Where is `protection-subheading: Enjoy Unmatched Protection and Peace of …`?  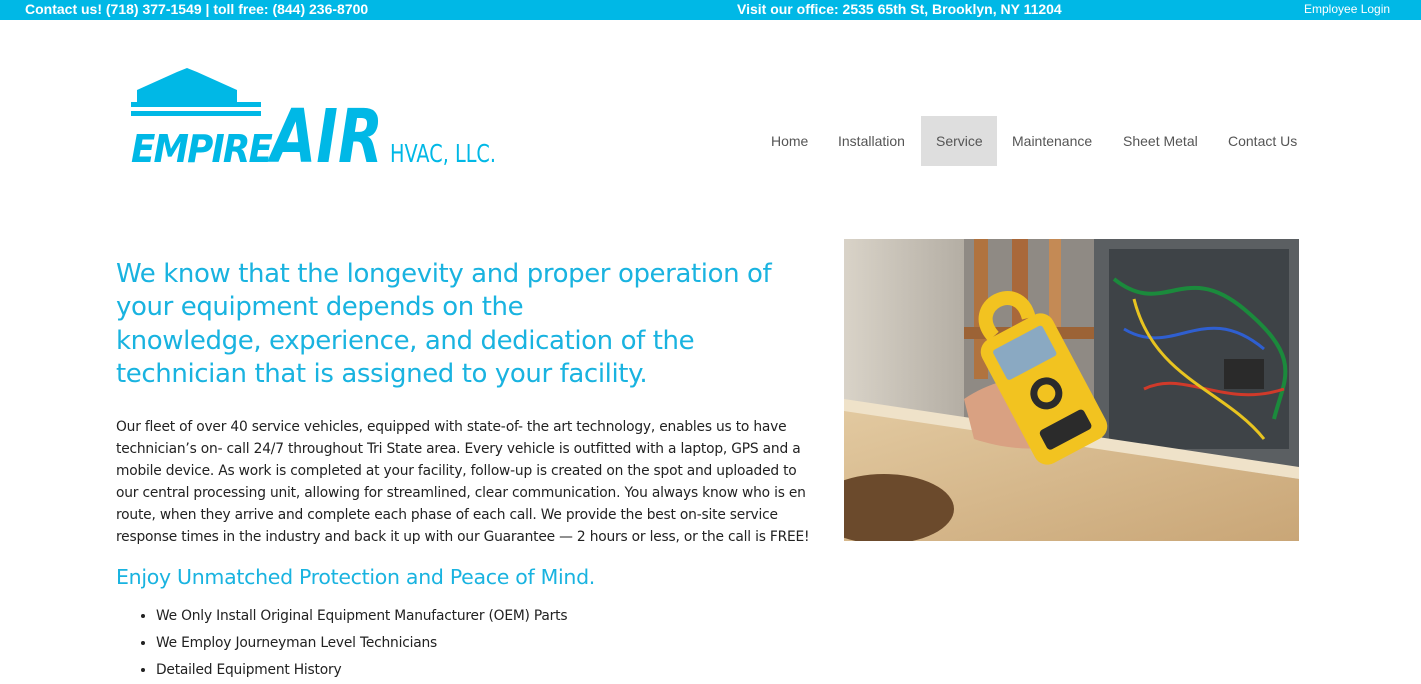 protection-subheading: Enjoy Unmatched Protection and Peace of … is located at coordinates (356, 577).